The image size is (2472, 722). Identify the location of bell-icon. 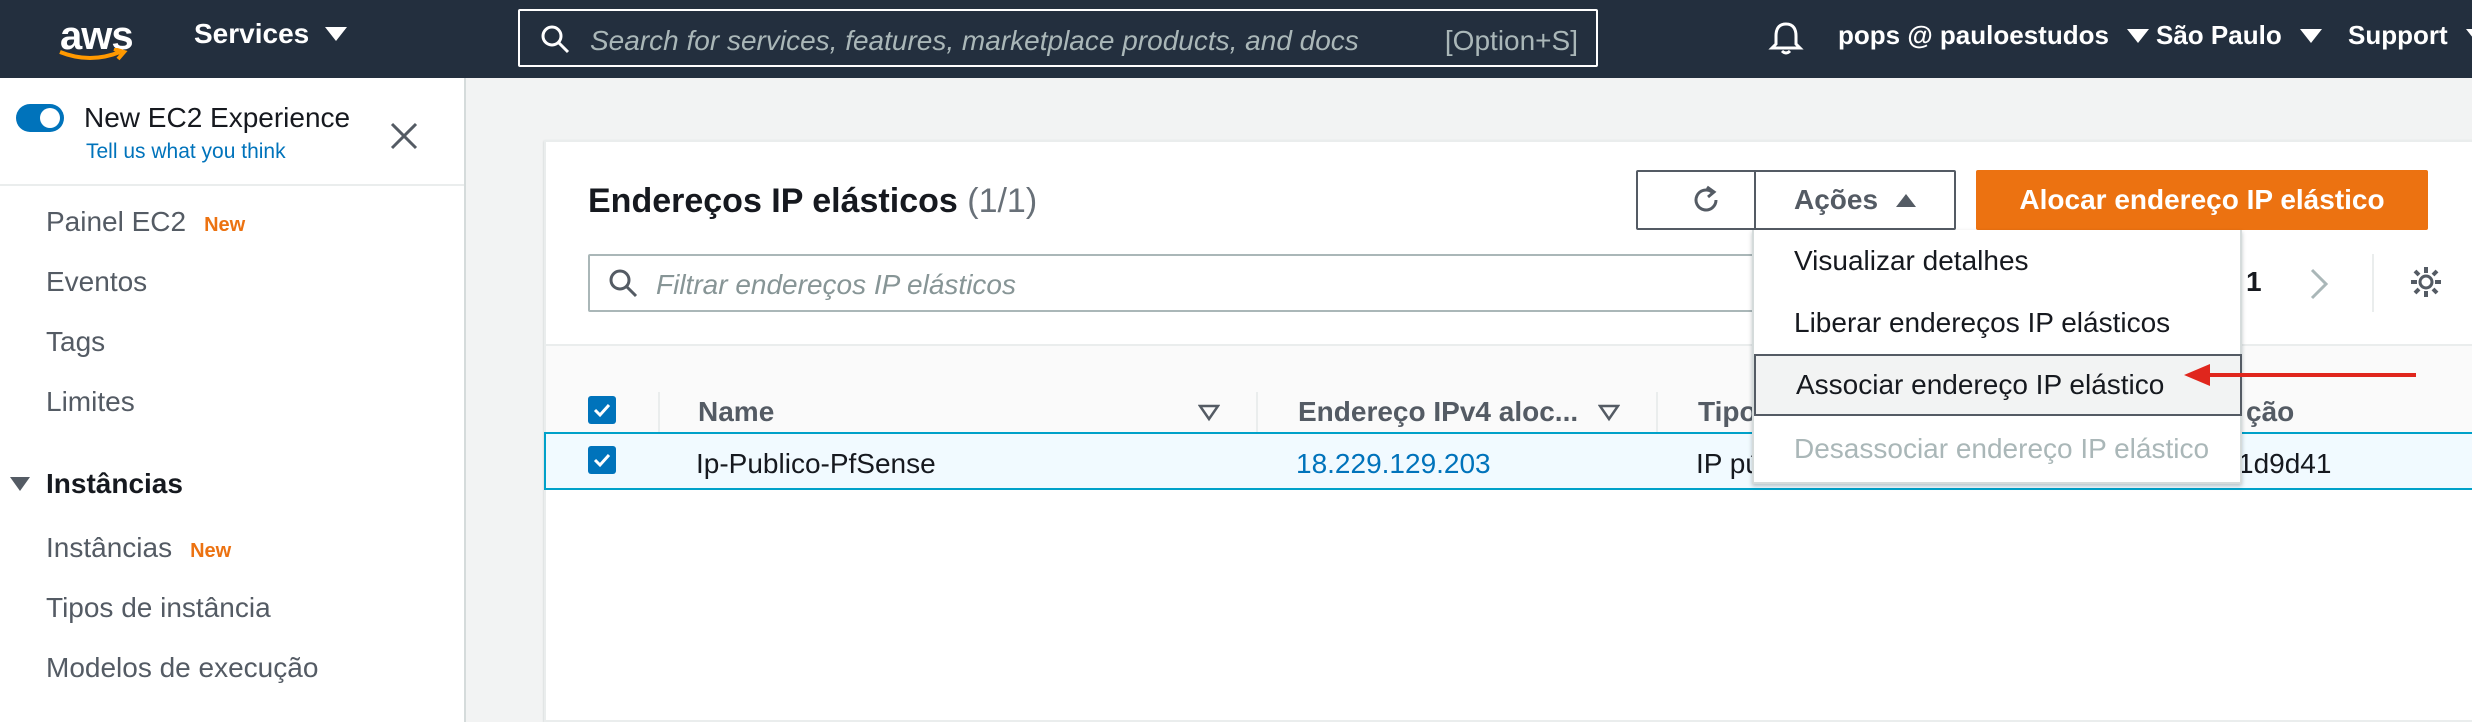
(1786, 38).